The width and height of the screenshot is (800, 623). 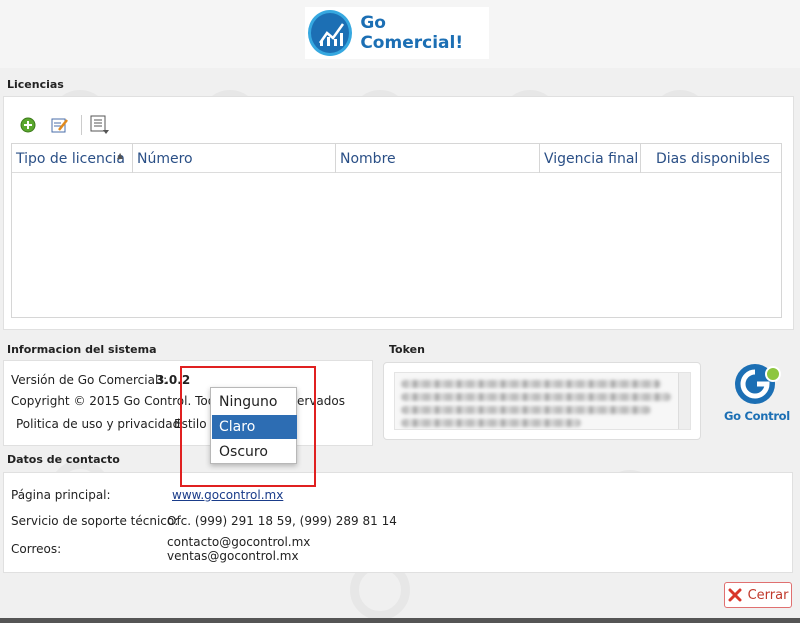 What do you see at coordinates (234, 158) in the screenshot?
I see `column-header-numero: Número` at bounding box center [234, 158].